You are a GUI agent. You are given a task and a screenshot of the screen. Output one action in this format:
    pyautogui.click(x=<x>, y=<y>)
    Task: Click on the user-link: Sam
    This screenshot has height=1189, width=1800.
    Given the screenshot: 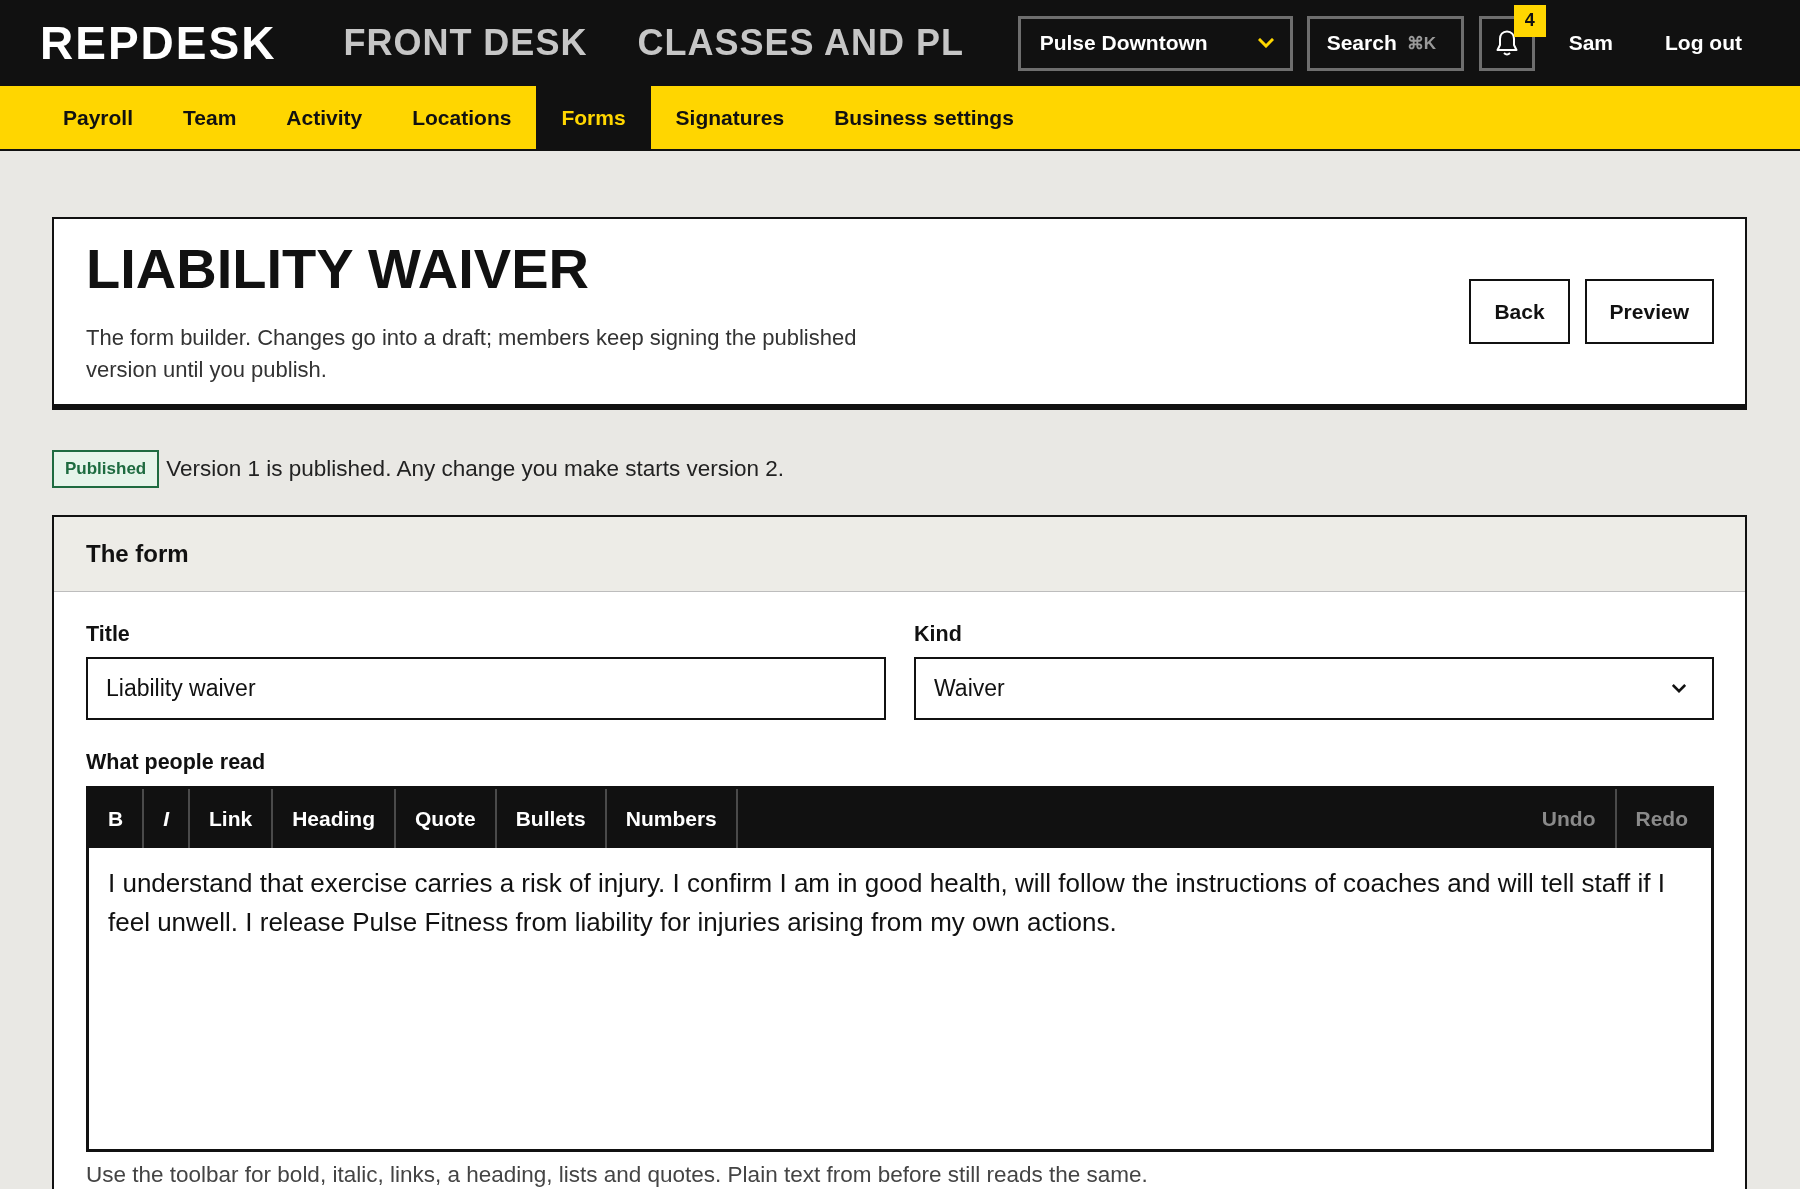 What is the action you would take?
    pyautogui.click(x=1591, y=43)
    